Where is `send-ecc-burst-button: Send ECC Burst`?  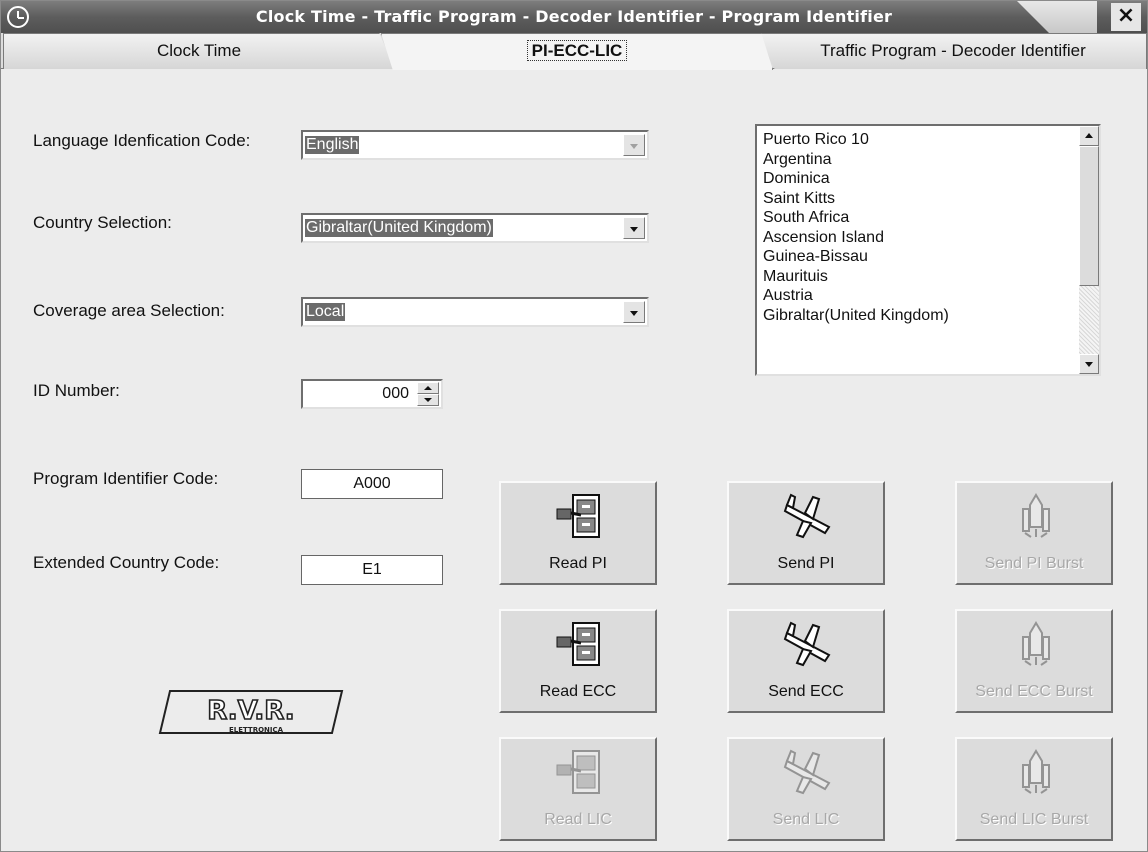
send-ecc-burst-button: Send ECC Burst is located at coordinates (1034, 661).